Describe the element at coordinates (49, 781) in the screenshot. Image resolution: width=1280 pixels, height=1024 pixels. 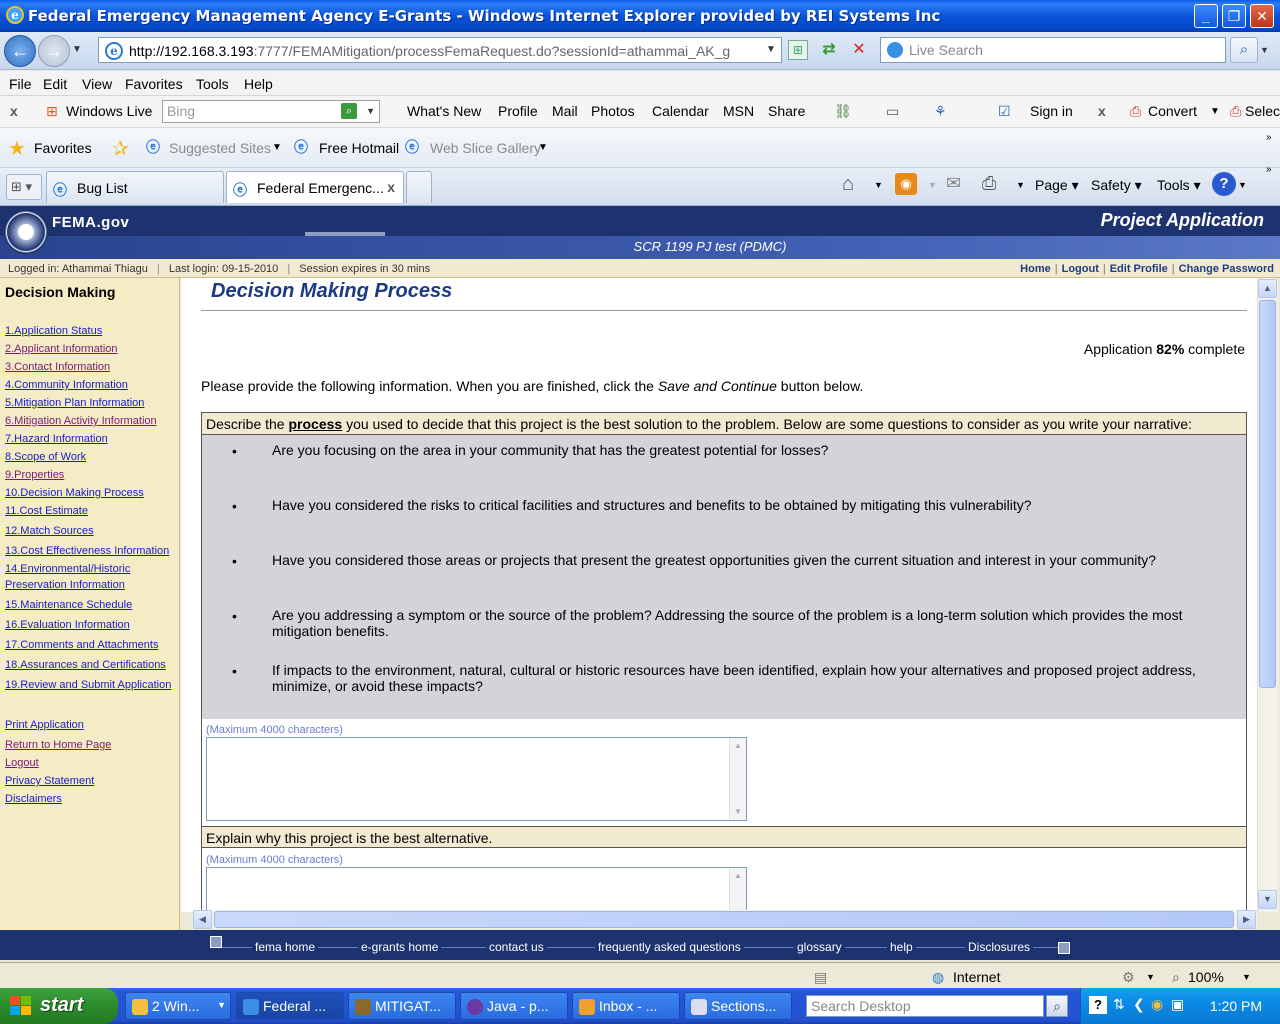
I see `privacy-statement-link: Privacy Statement` at that location.